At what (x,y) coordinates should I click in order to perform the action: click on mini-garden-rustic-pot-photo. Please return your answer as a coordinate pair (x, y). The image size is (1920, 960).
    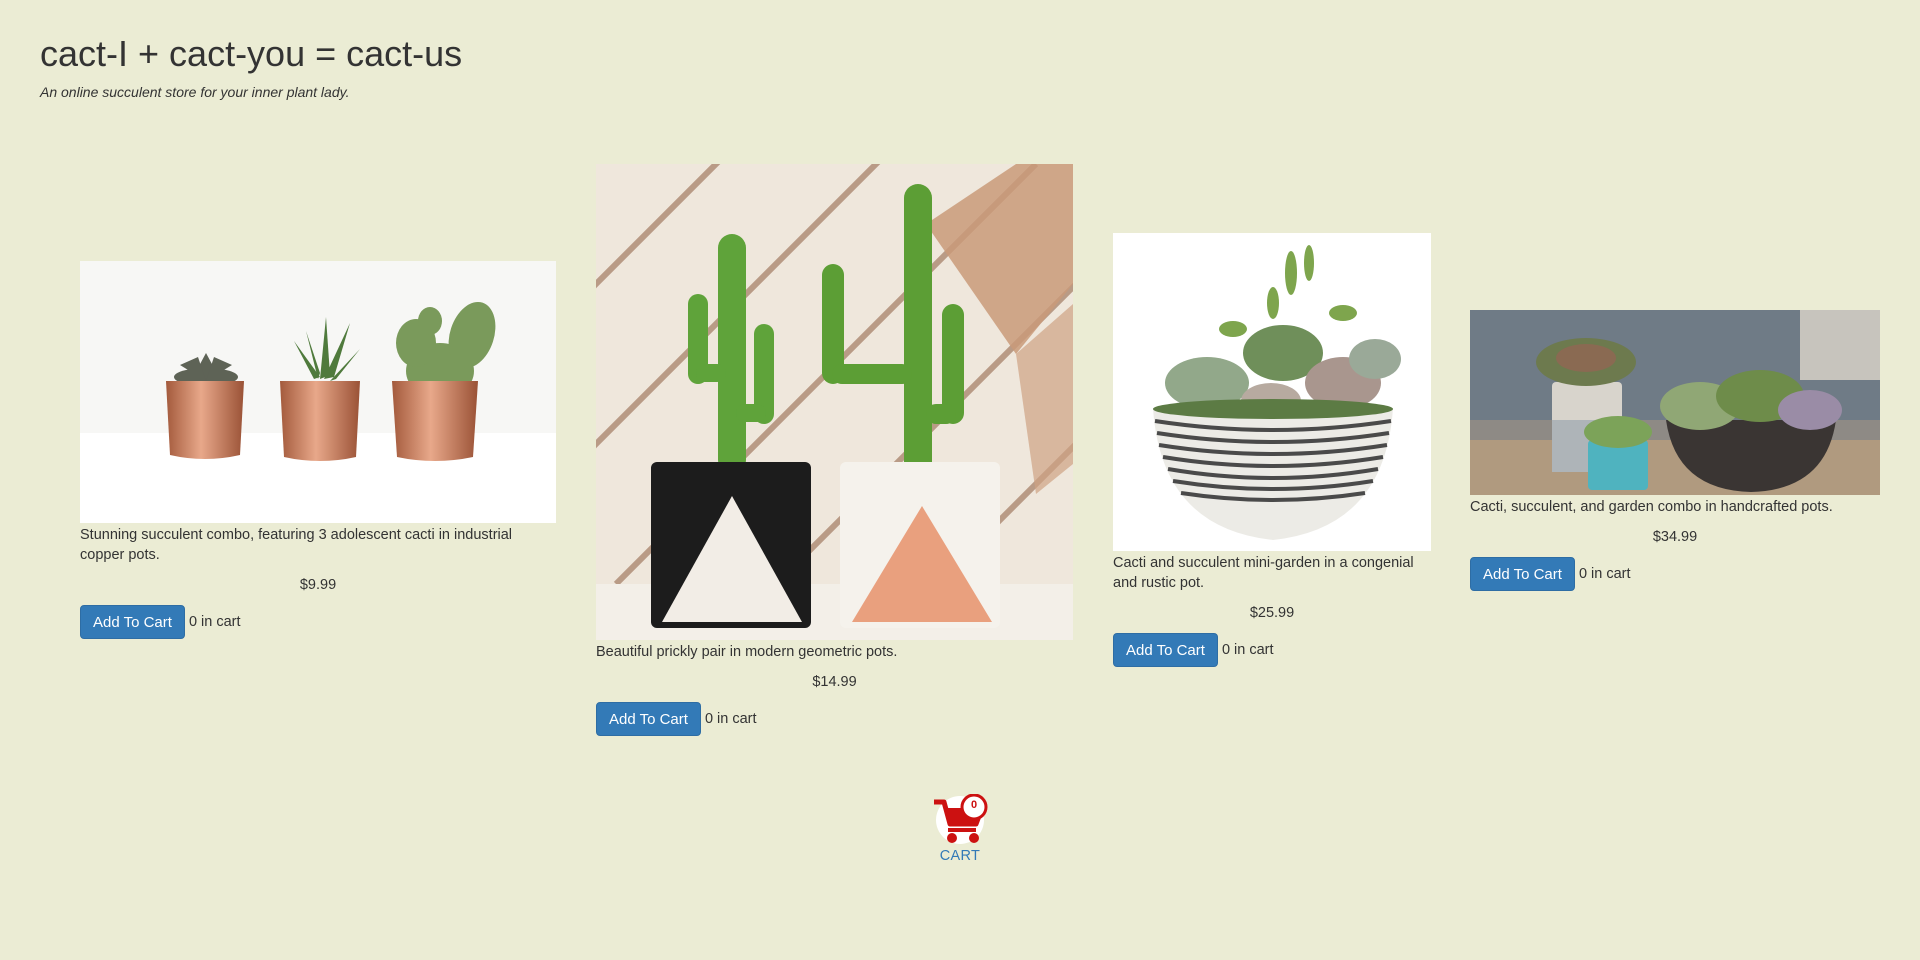
    Looking at the image, I should click on (1272, 392).